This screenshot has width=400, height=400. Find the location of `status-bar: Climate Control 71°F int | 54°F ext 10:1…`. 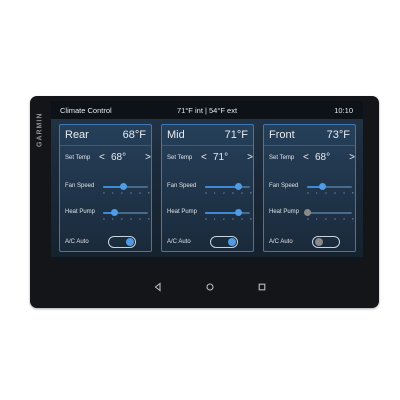

status-bar: Climate Control 71°F int | 54°F ext 10:1… is located at coordinates (207, 110).